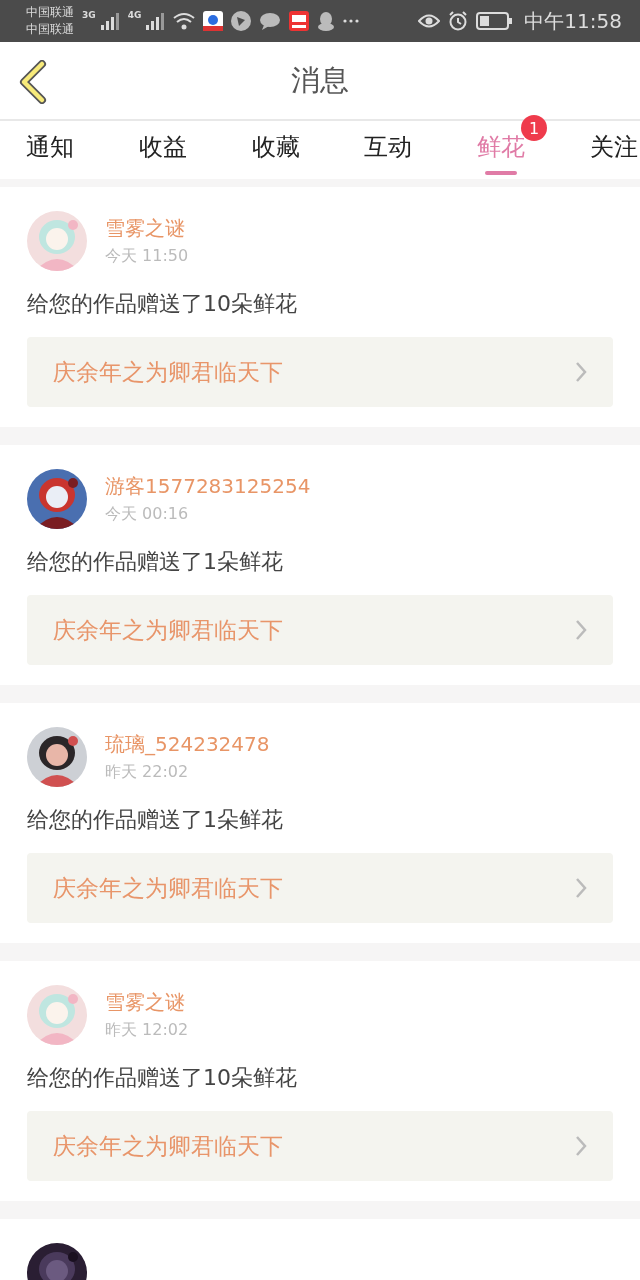 This screenshot has width=640, height=1280. I want to click on tab: 收益, so click(162, 150).